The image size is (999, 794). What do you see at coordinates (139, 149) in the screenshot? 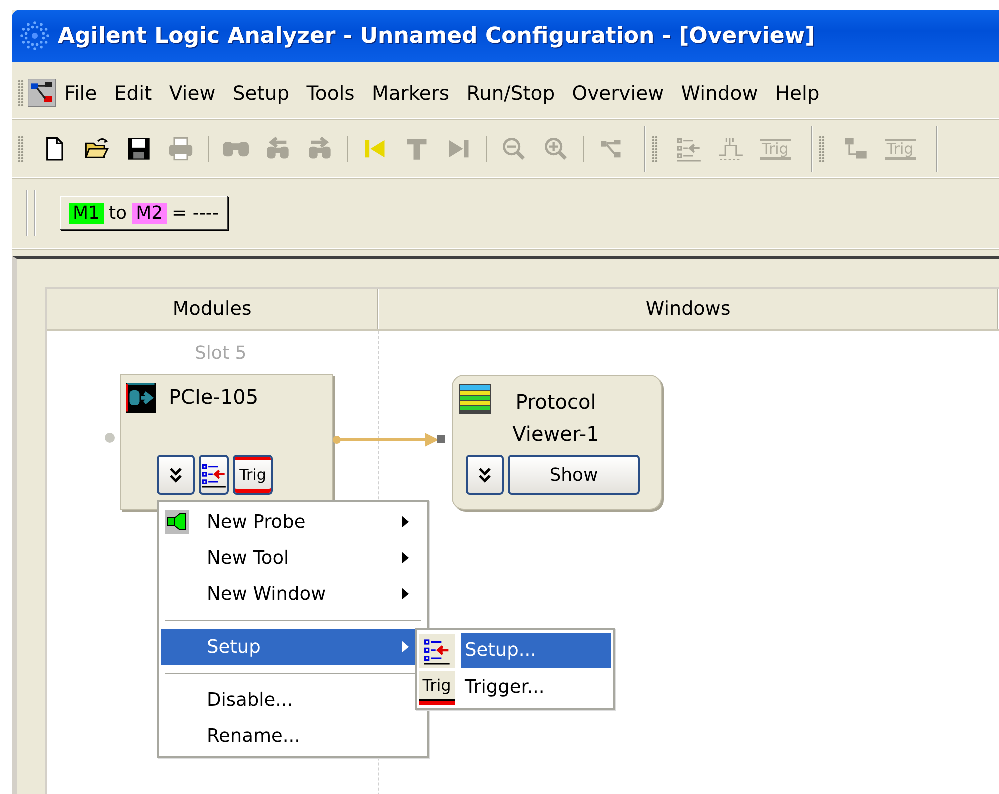
I see `toolbar-button` at bounding box center [139, 149].